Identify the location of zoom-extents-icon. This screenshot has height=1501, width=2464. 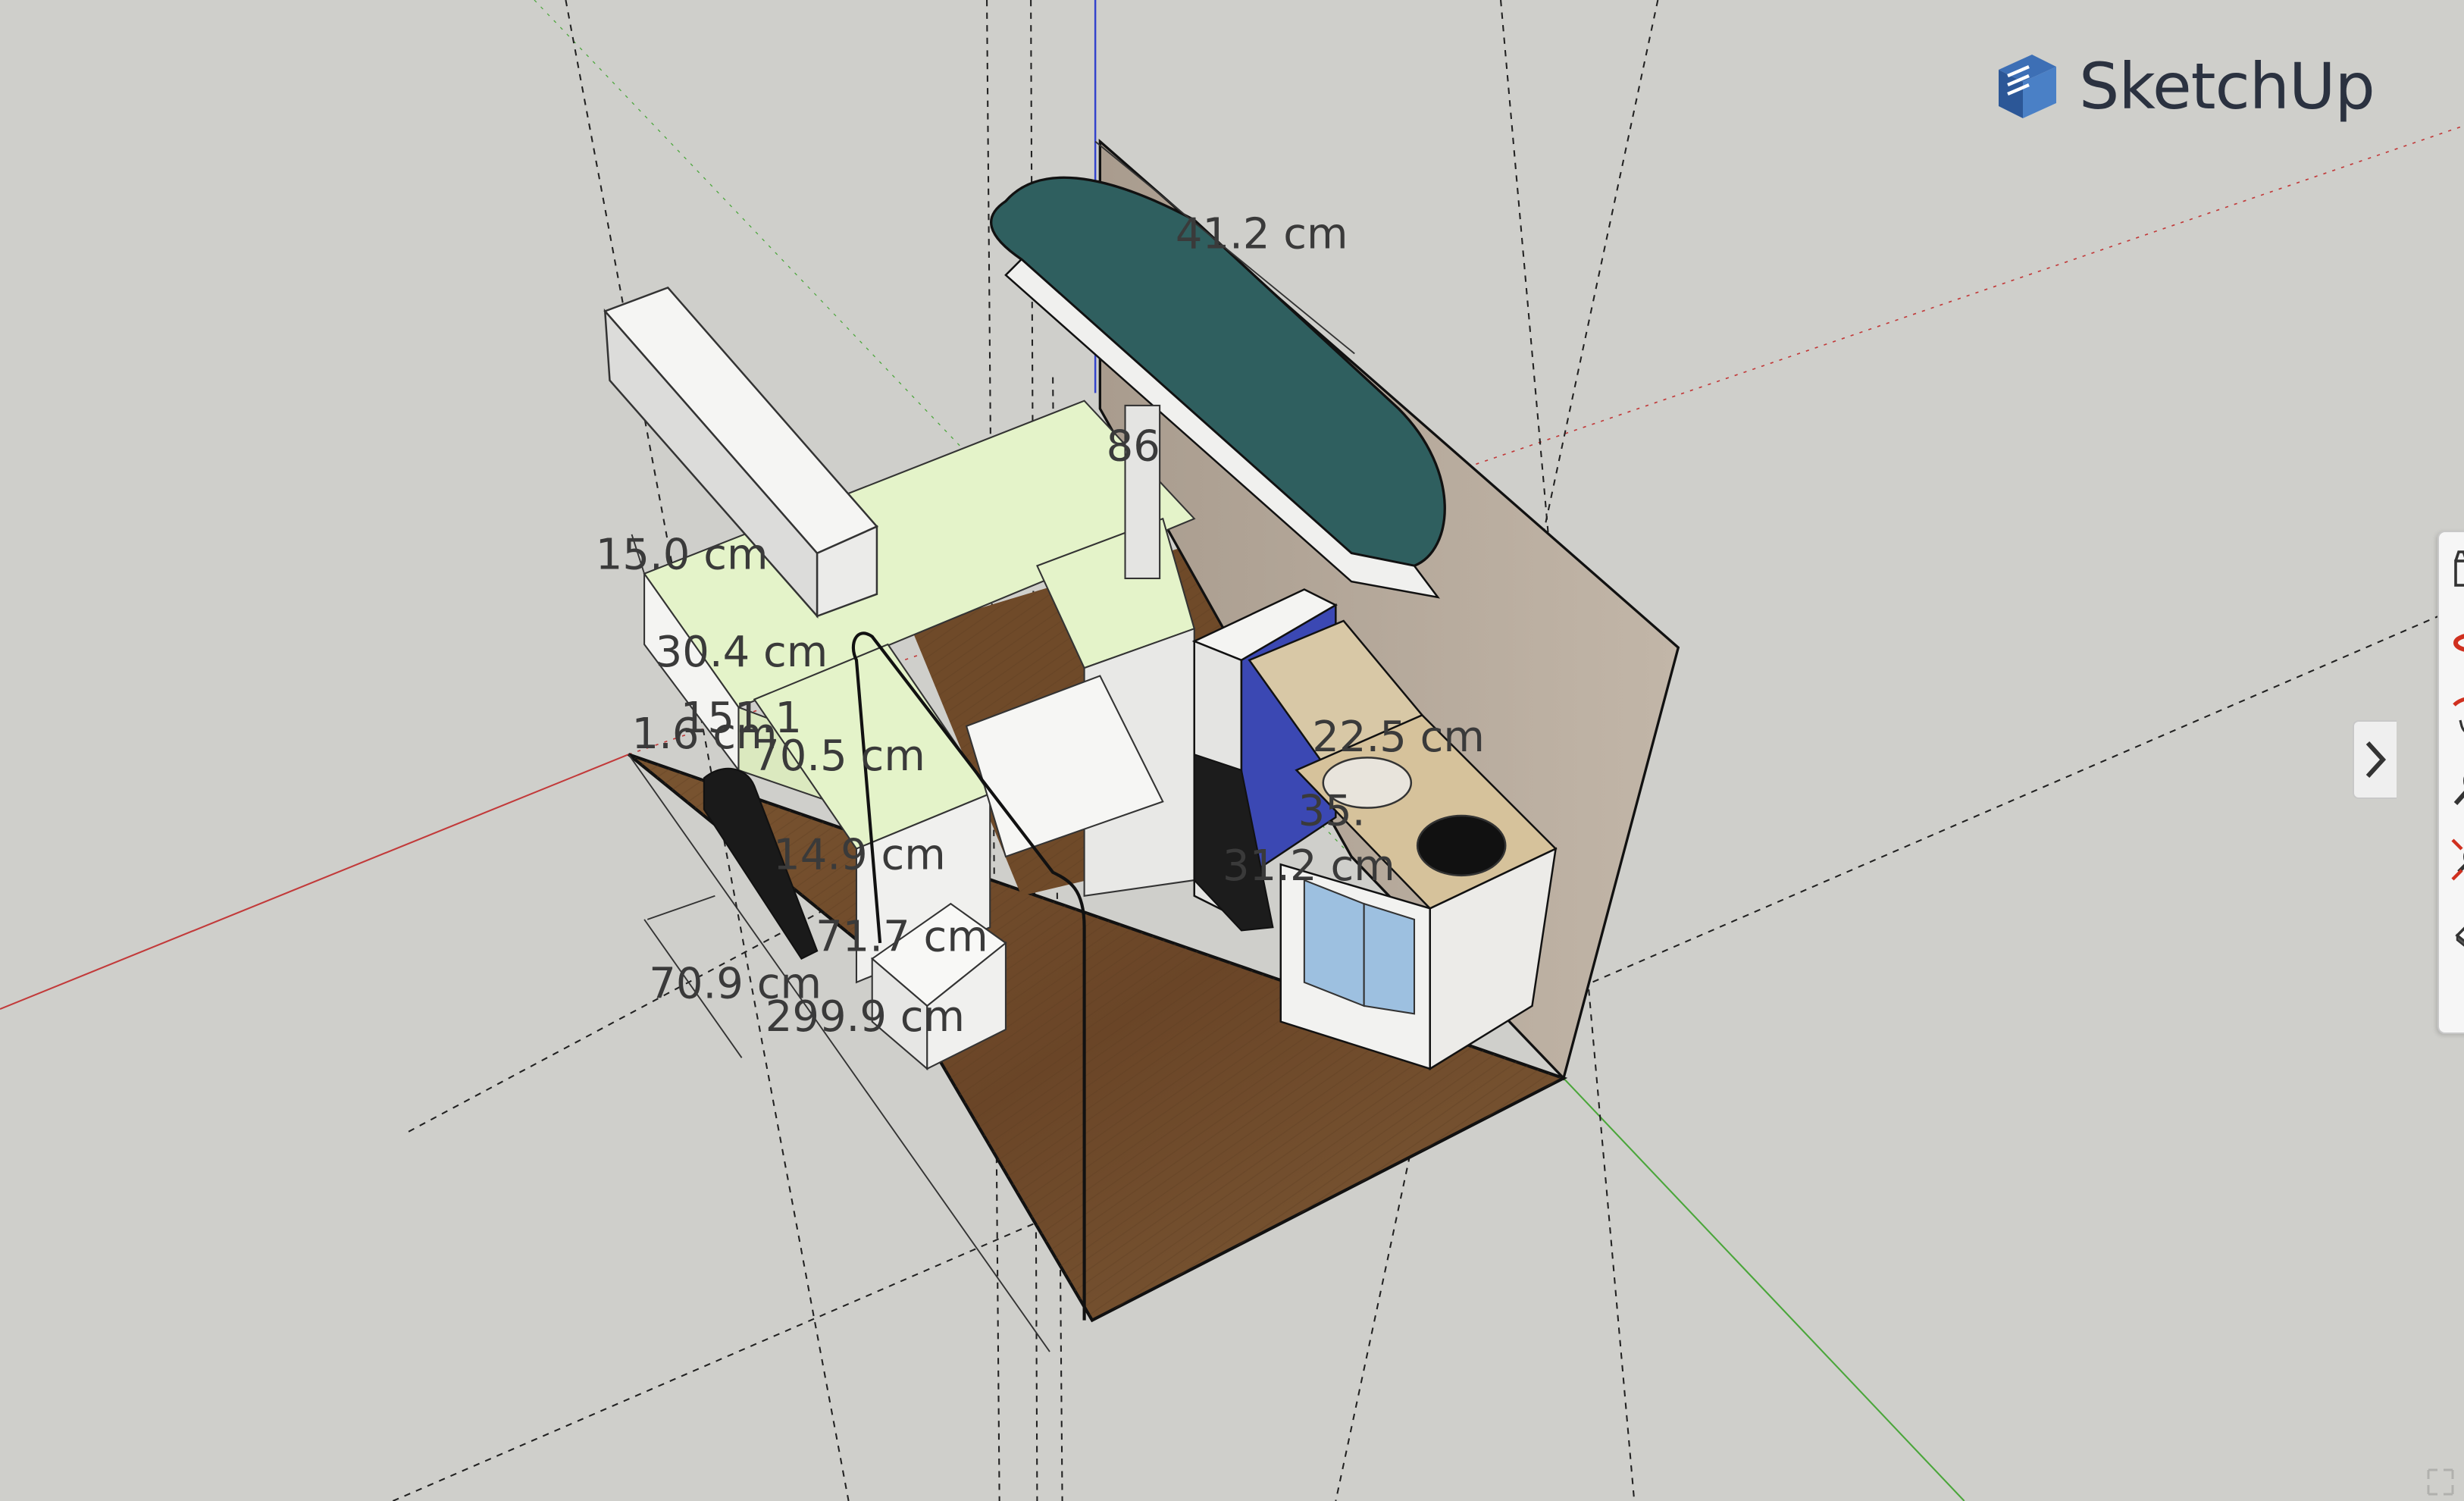
(2457, 860).